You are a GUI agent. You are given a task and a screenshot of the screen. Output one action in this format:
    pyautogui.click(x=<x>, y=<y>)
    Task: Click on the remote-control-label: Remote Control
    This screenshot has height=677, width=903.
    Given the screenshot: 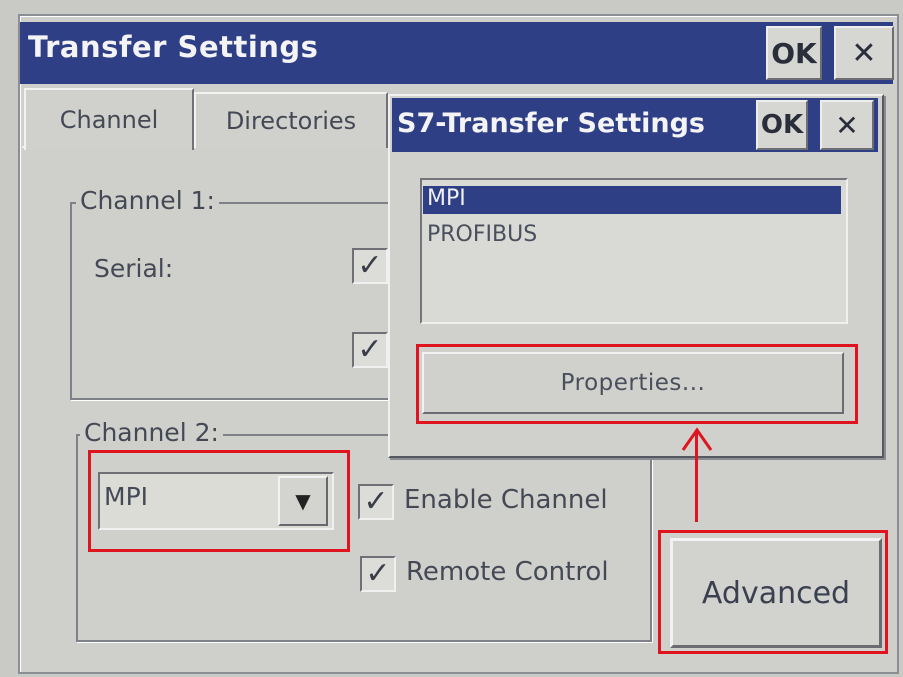 What is the action you would take?
    pyautogui.click(x=507, y=572)
    